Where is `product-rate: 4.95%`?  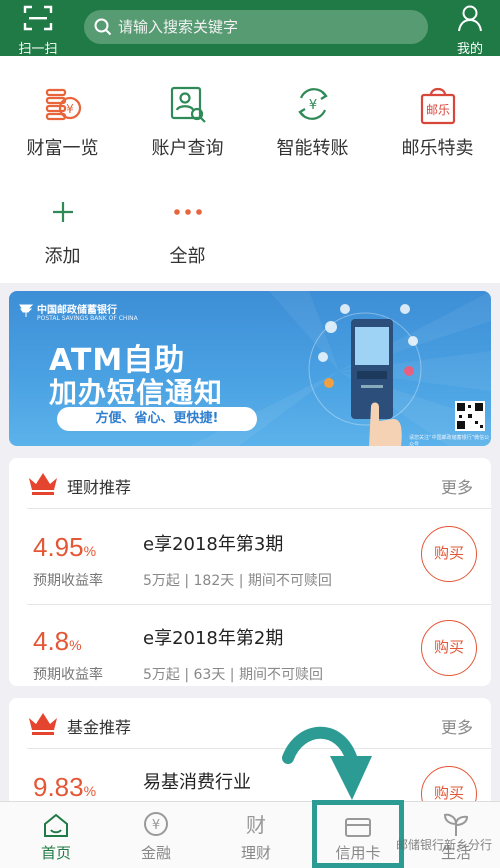
product-rate: 4.95% is located at coordinates (65, 547).